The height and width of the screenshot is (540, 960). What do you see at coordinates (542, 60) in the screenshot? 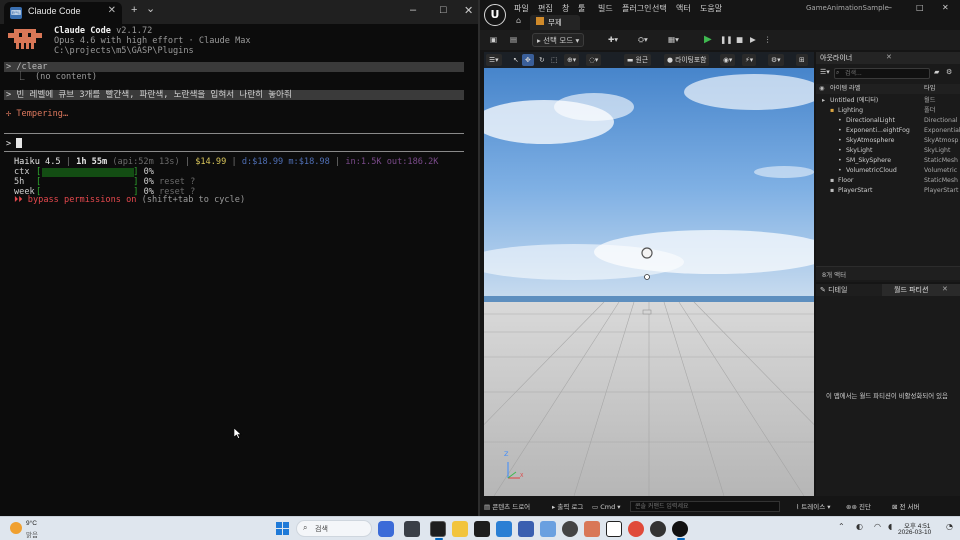
I see `rotate-tool-icon: ↻` at bounding box center [542, 60].